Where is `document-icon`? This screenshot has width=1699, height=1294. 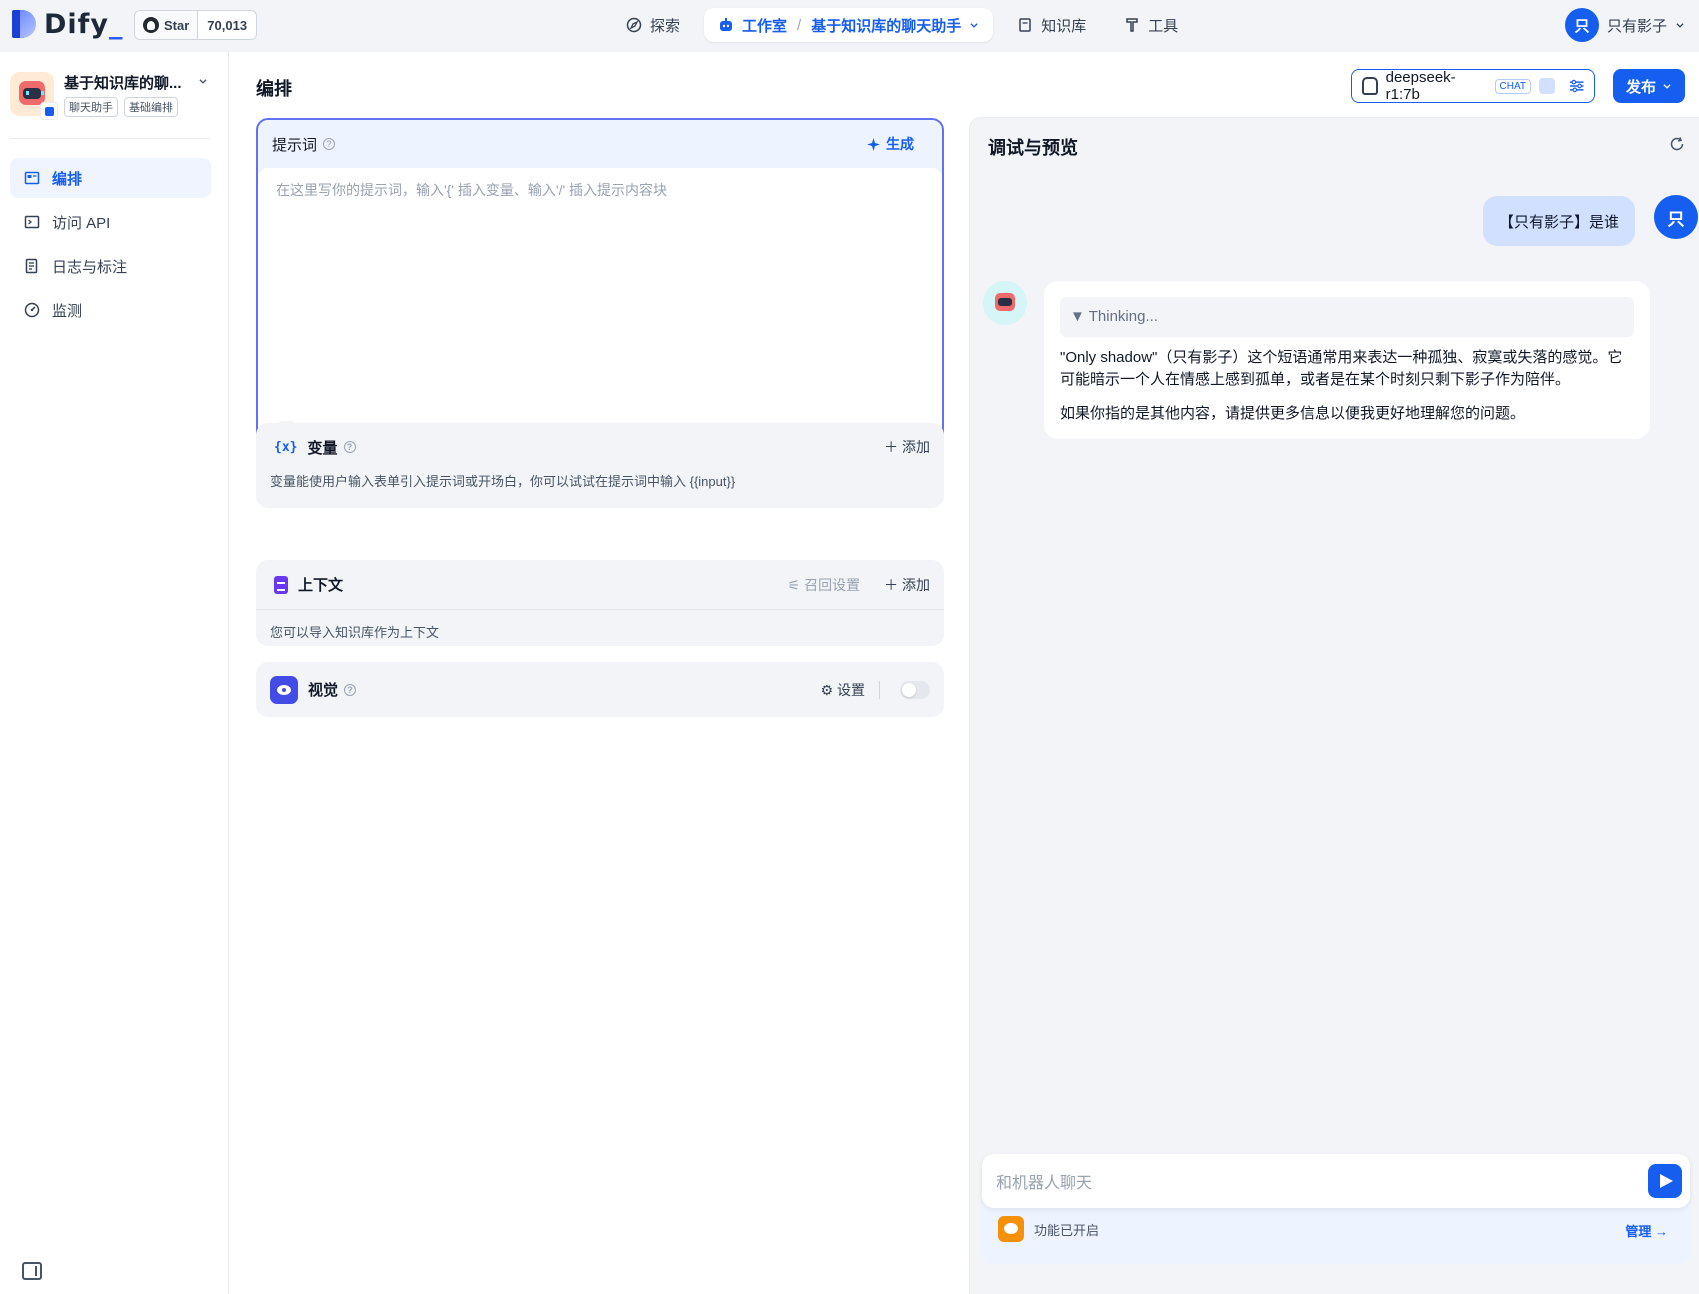
document-icon is located at coordinates (281, 584).